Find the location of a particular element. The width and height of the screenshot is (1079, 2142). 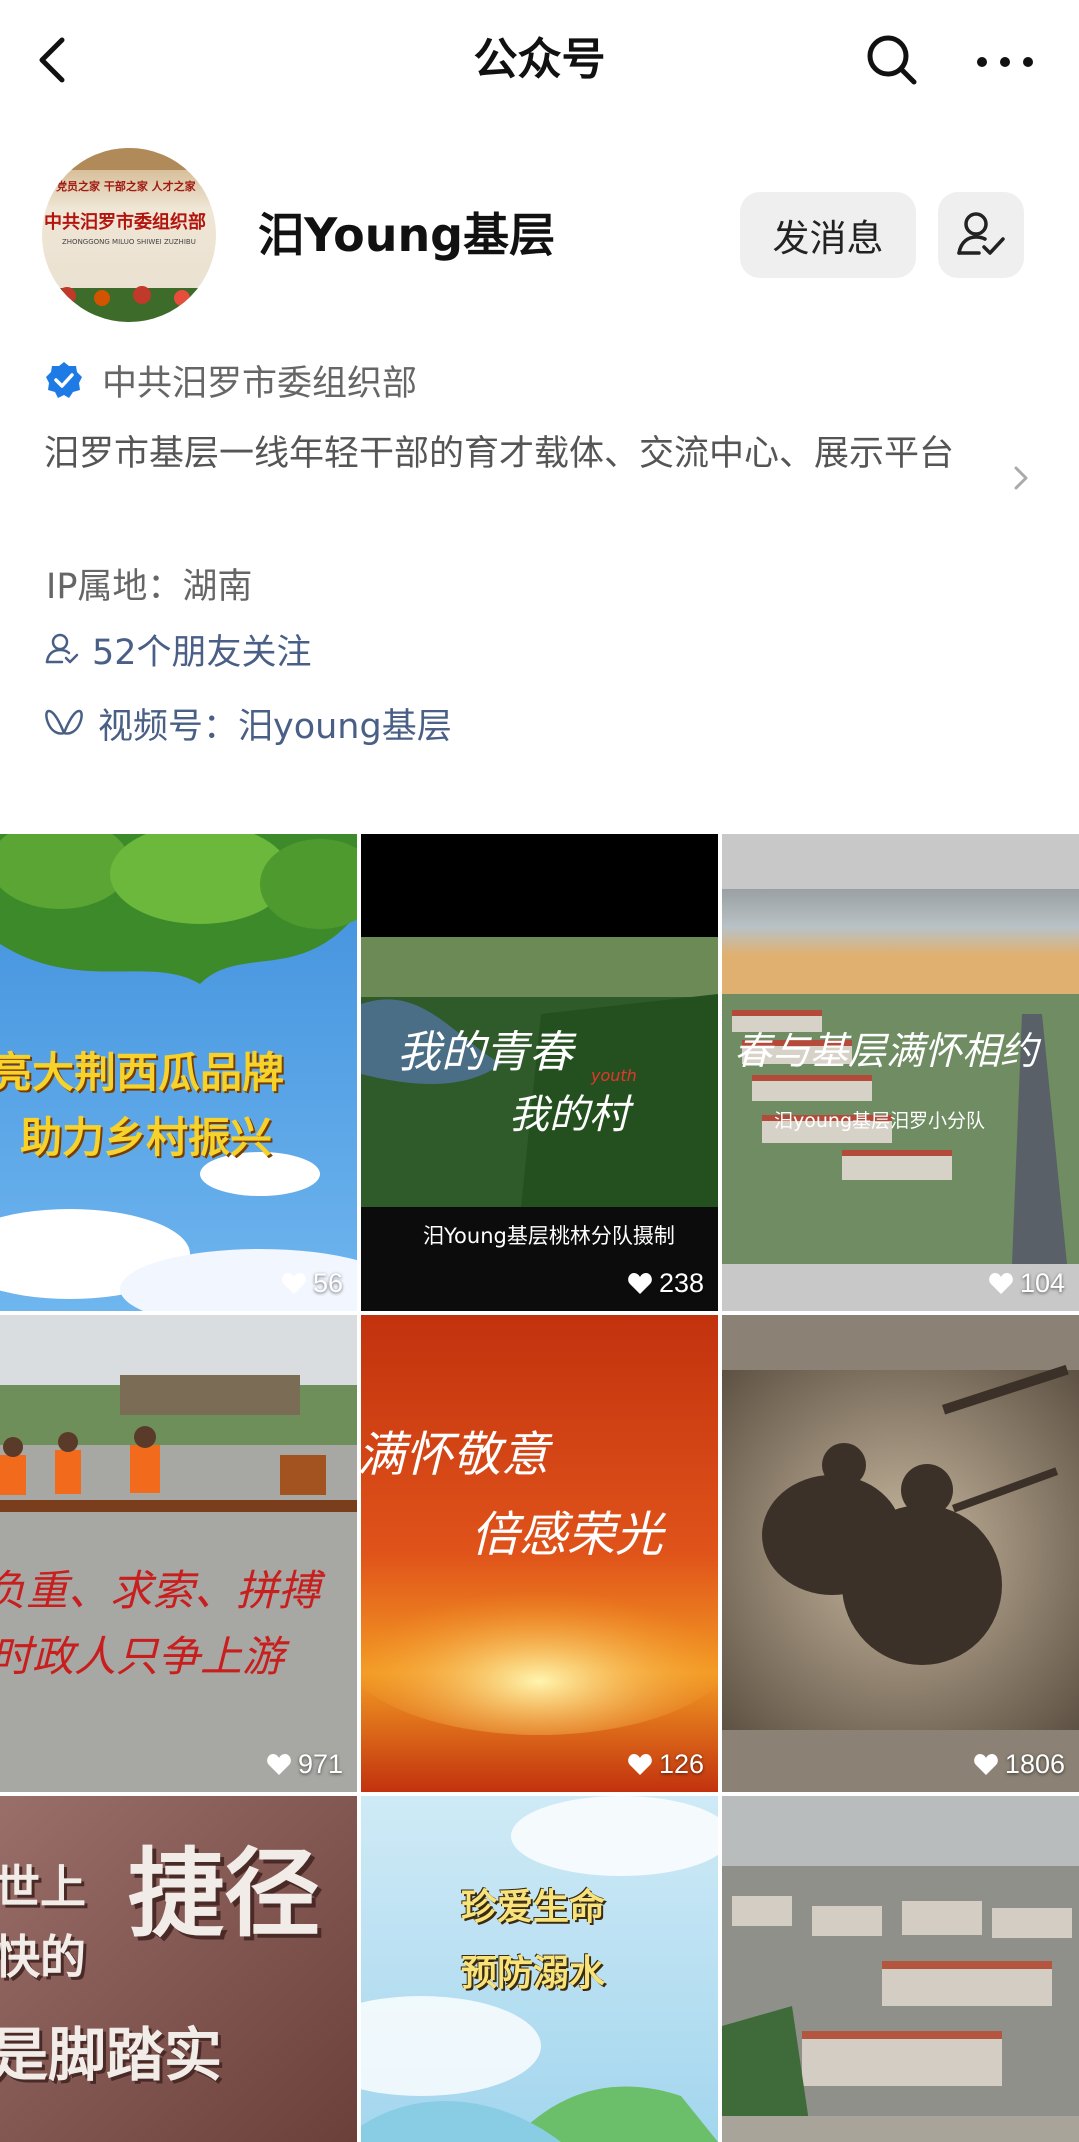

avatar-org-pinyin: ZHONGGONG MILUO SHIWEI ZUZHIBU is located at coordinates (129, 242).